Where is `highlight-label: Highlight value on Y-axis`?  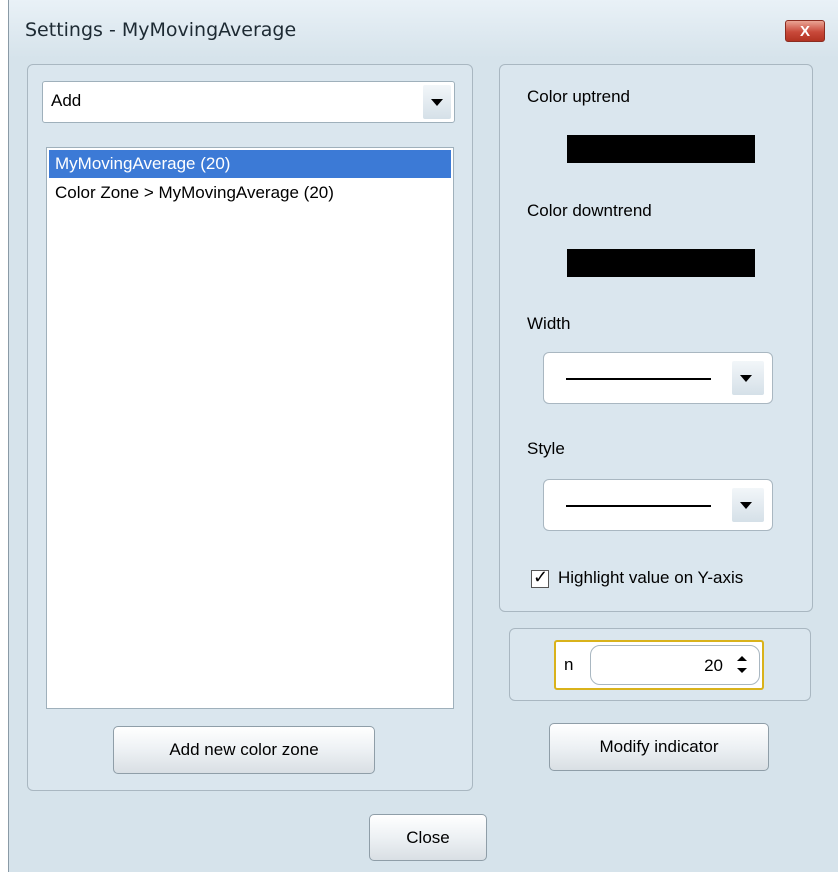
highlight-label: Highlight value on Y-axis is located at coordinates (651, 577).